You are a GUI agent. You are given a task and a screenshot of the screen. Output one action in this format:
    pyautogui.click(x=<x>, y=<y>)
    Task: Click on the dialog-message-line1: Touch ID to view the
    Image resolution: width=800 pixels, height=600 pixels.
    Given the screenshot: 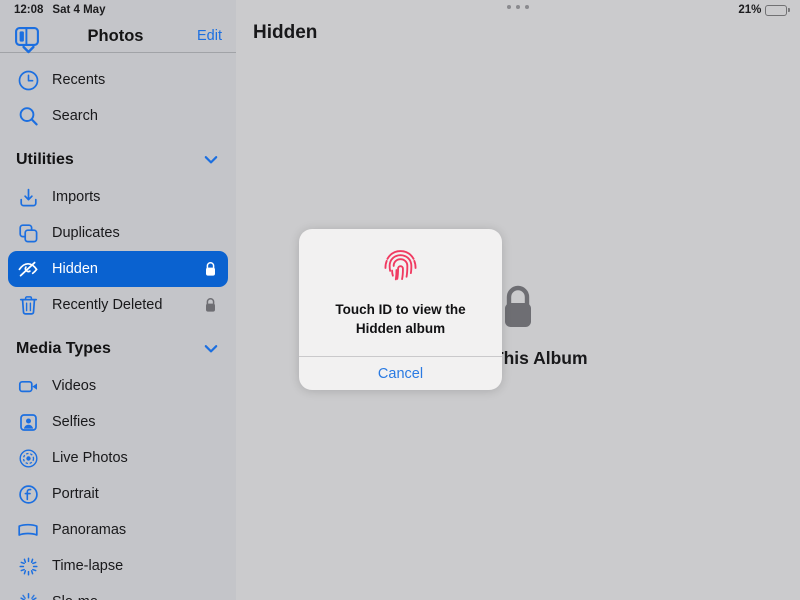 What is the action you would take?
    pyautogui.click(x=400, y=309)
    